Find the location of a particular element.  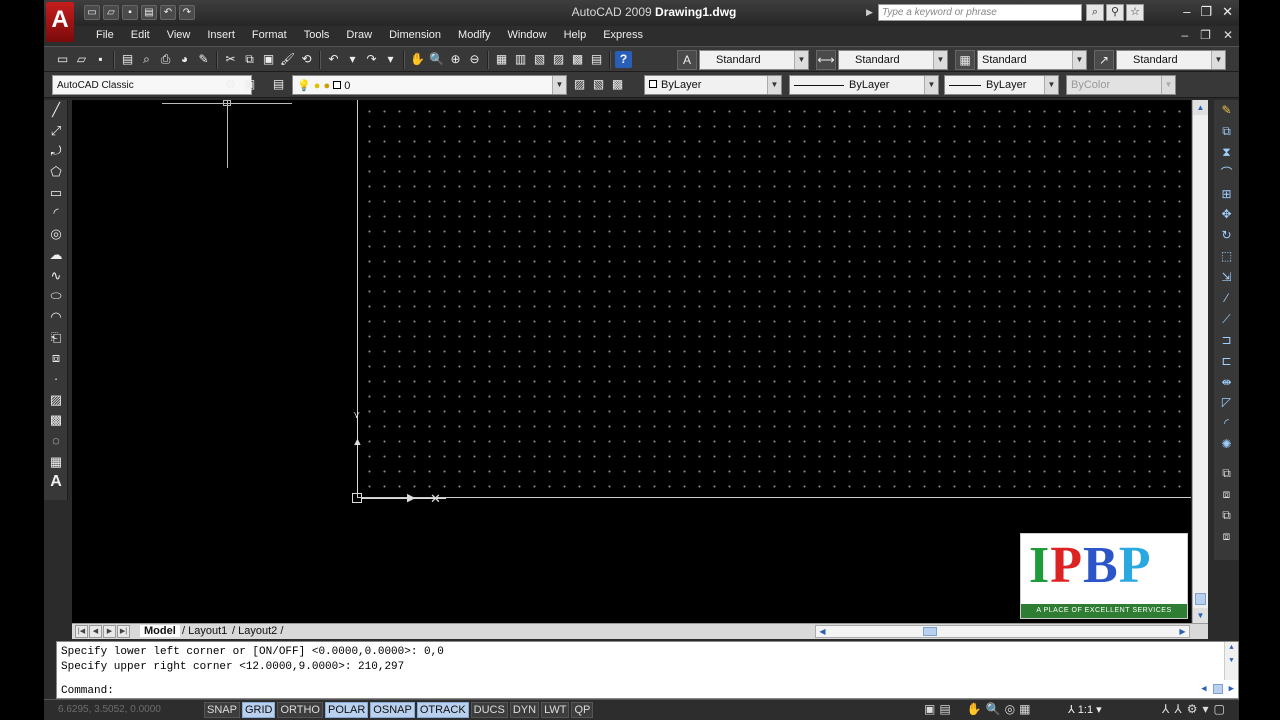

horizontal-scrollbar: ◀ ▶ is located at coordinates (1002, 631).